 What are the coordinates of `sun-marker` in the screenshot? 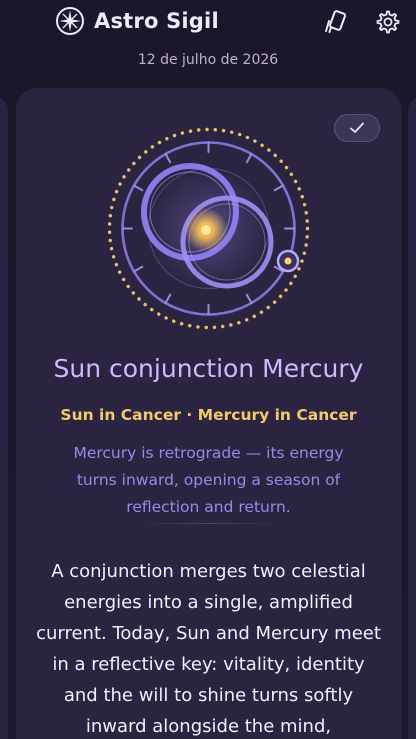 It's located at (206, 230).